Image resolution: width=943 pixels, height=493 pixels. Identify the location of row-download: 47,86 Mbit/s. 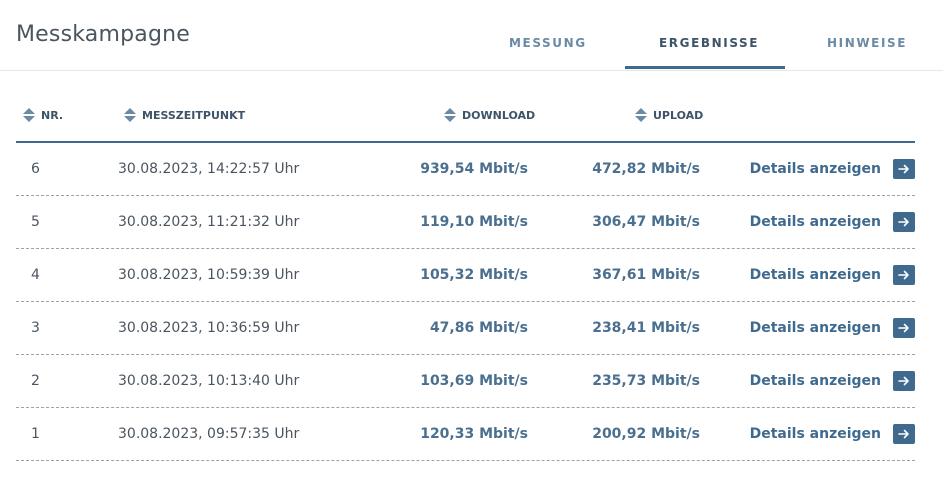
(478, 328).